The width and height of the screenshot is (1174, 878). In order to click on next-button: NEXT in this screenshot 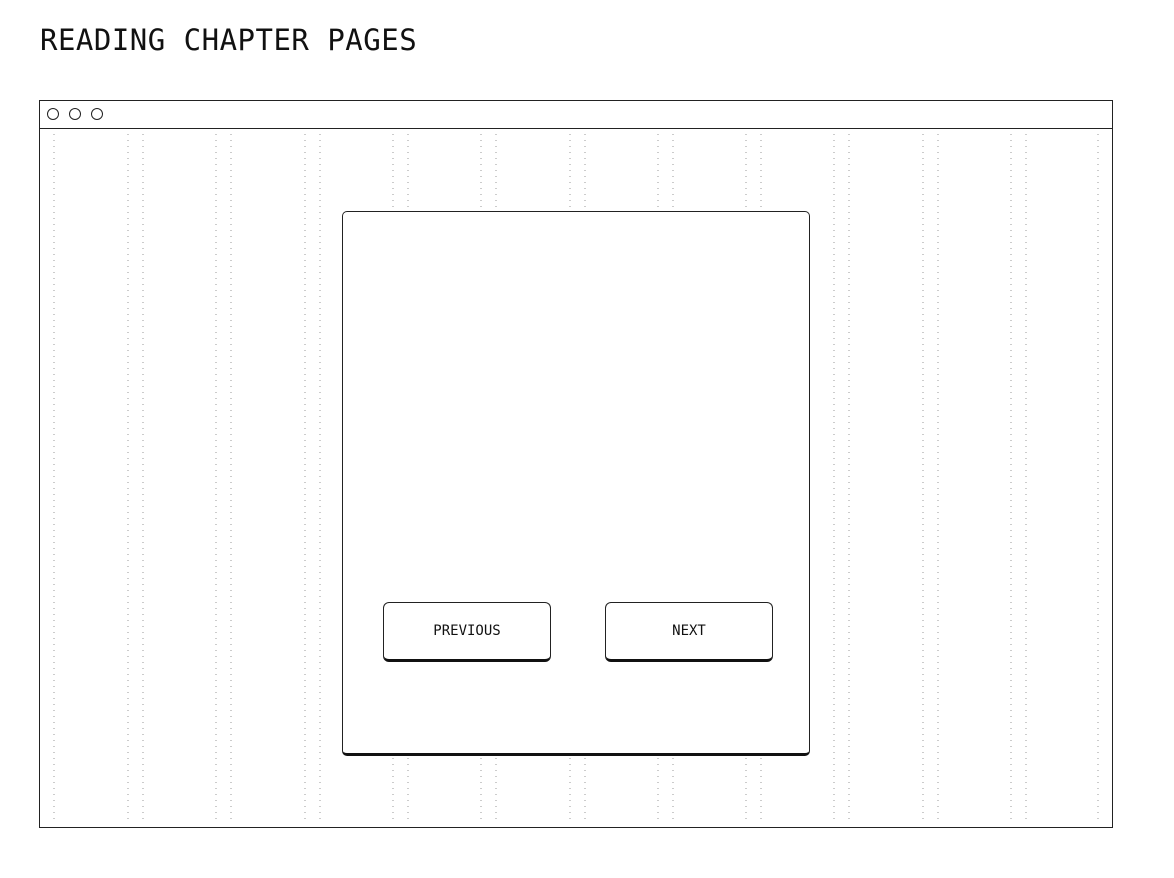, I will do `click(689, 632)`.